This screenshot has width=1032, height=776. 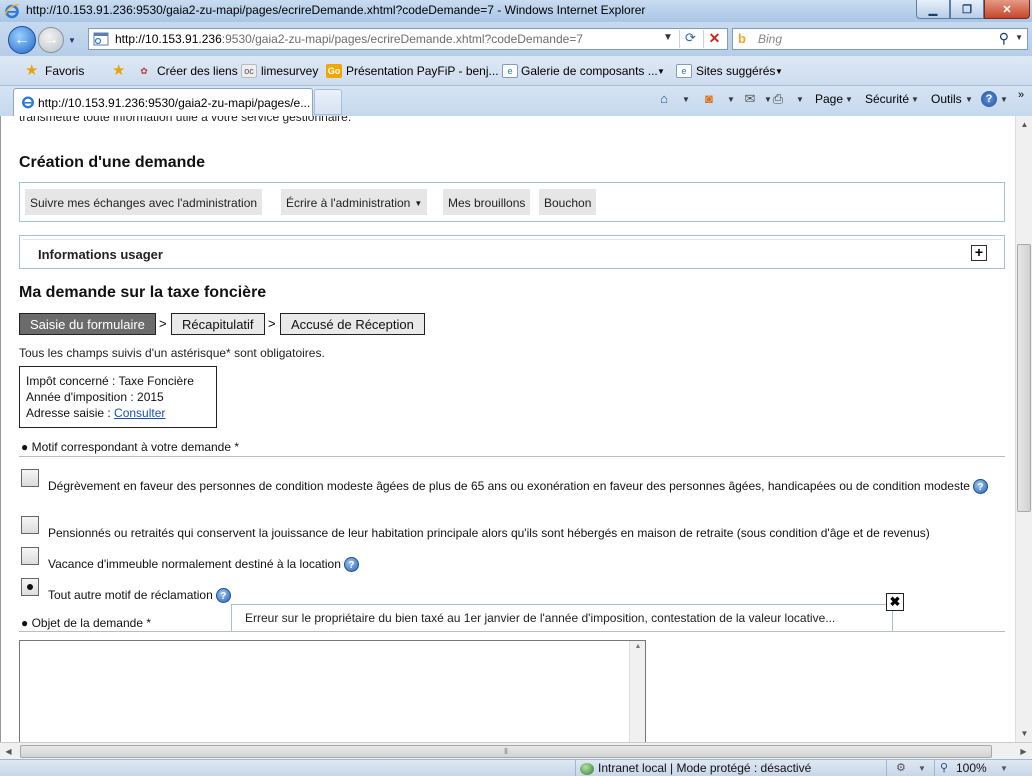 I want to click on mail-icon: ✉, so click(x=750, y=99).